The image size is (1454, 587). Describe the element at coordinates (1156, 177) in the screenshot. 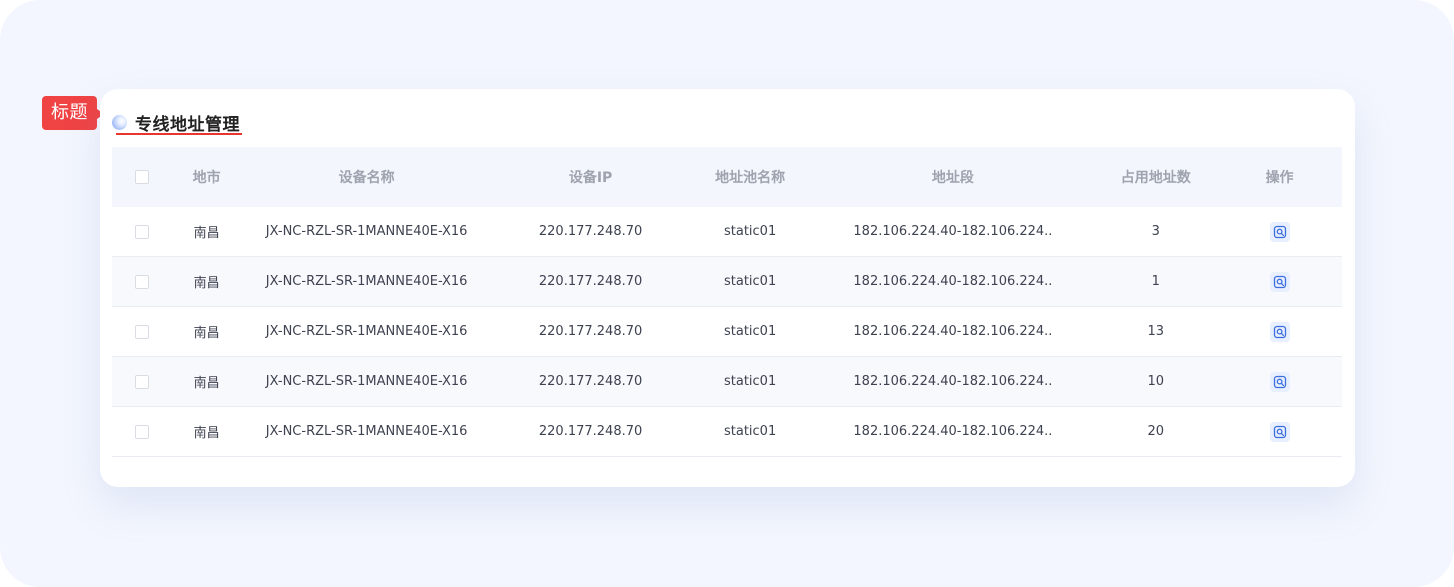

I see `header-used-count: 占用地址数` at that location.